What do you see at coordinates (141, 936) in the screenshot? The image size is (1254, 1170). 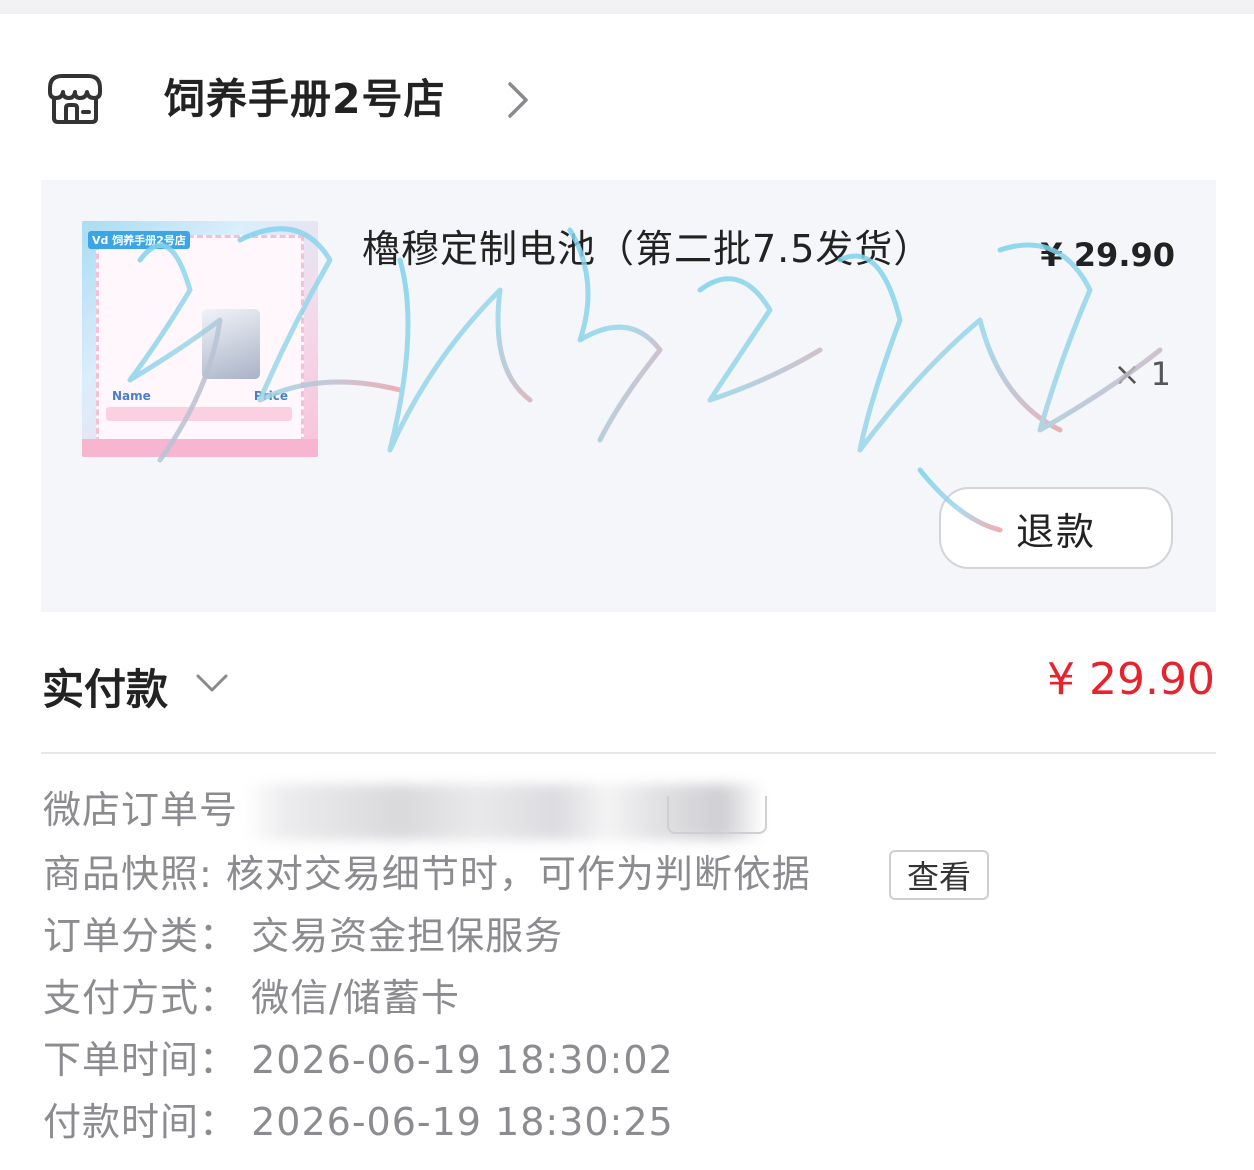 I see `category-label: 订单分类：` at bounding box center [141, 936].